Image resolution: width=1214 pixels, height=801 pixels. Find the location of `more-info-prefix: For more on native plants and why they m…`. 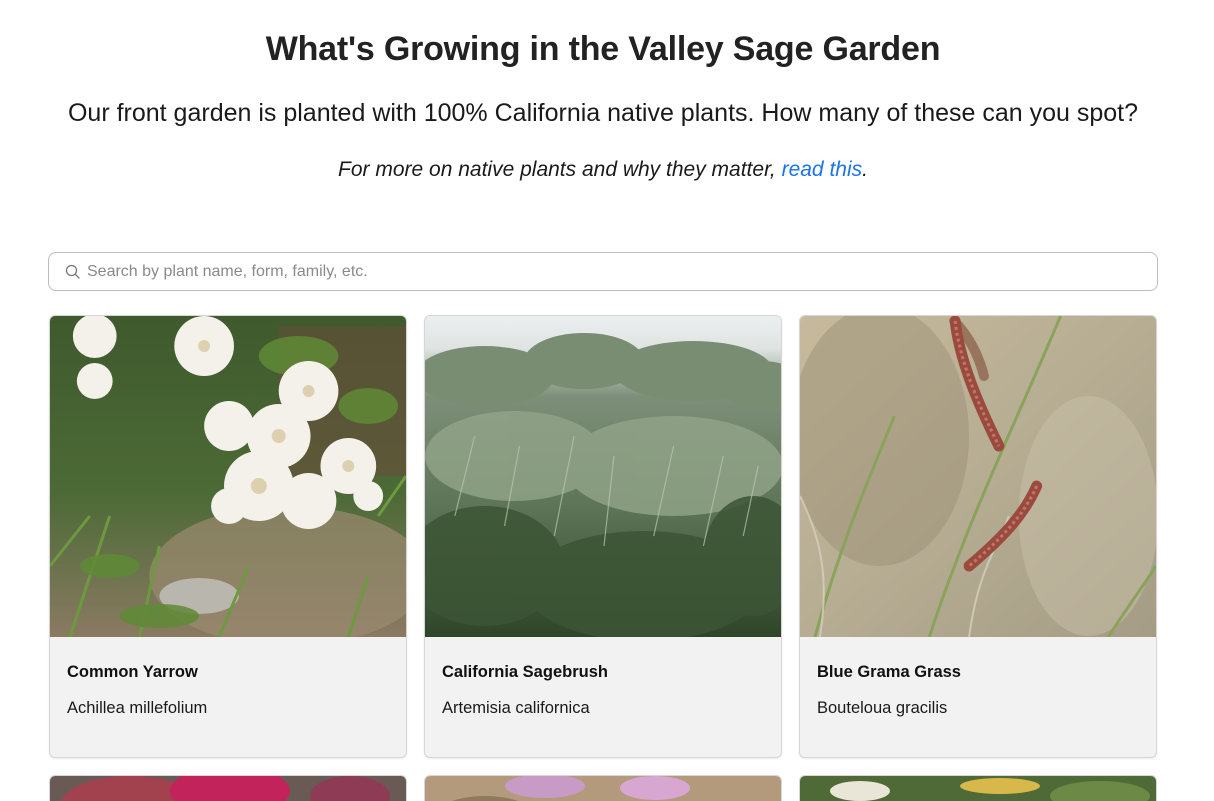

more-info-prefix: For more on native plants and why they m… is located at coordinates (560, 169).